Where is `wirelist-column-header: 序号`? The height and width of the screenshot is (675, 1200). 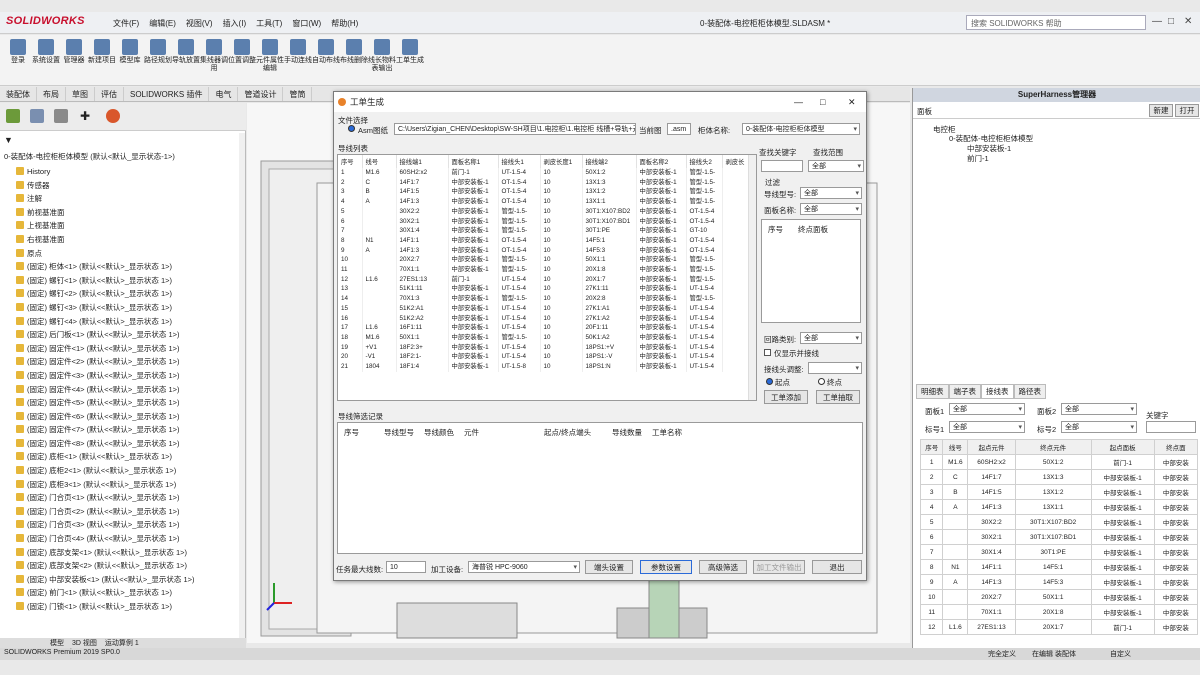 wirelist-column-header: 序号 is located at coordinates (350, 161).